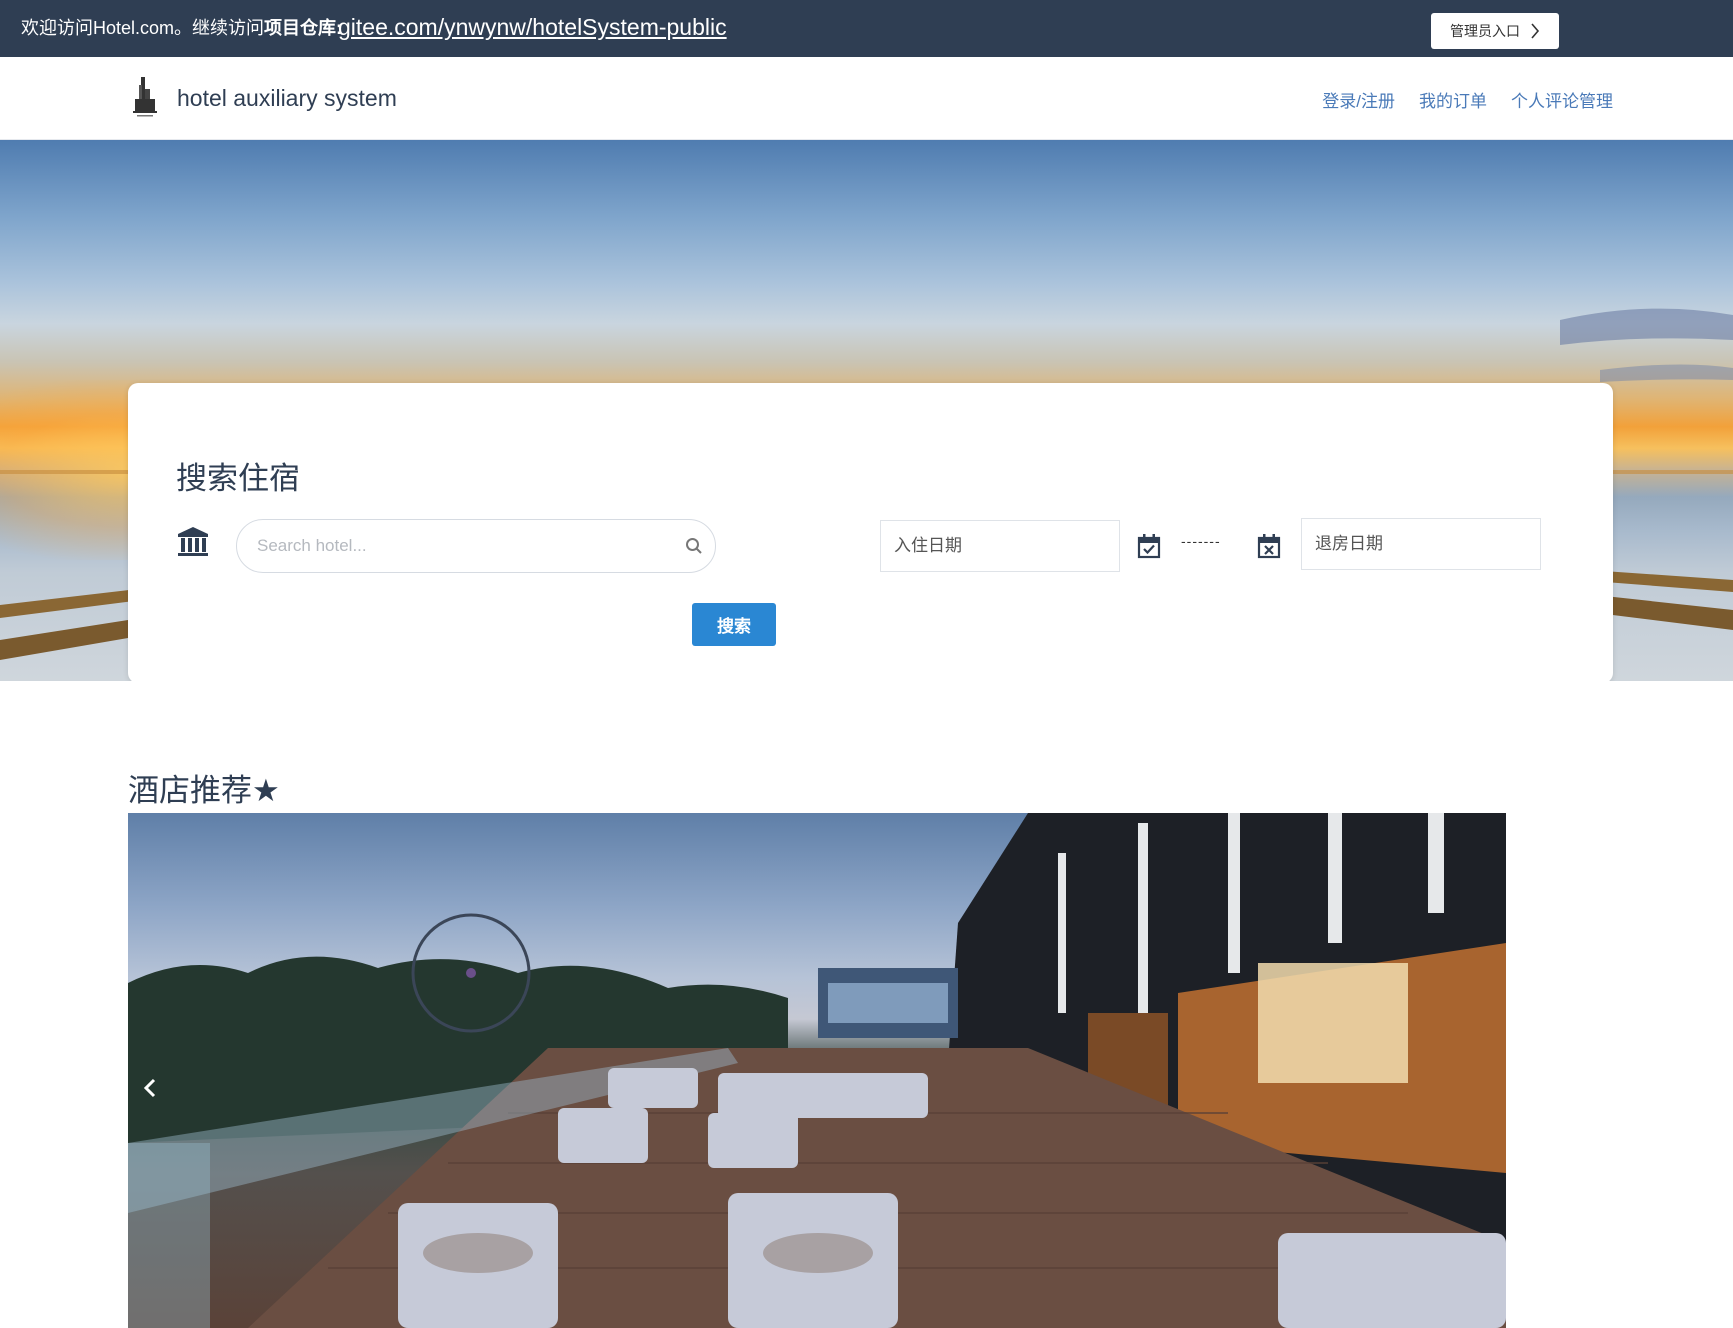 The image size is (1733, 1328). I want to click on recommend-title: 酒店推荐★, so click(204, 790).